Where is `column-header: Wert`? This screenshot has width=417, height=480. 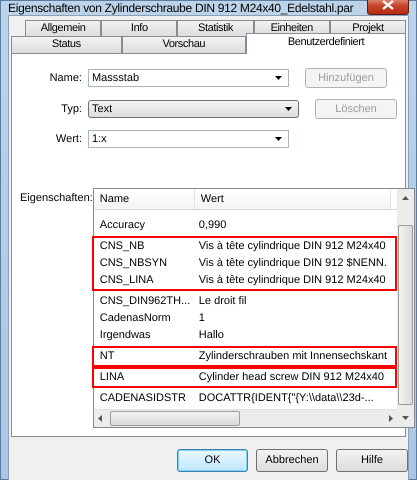
column-header: Wert is located at coordinates (292, 199).